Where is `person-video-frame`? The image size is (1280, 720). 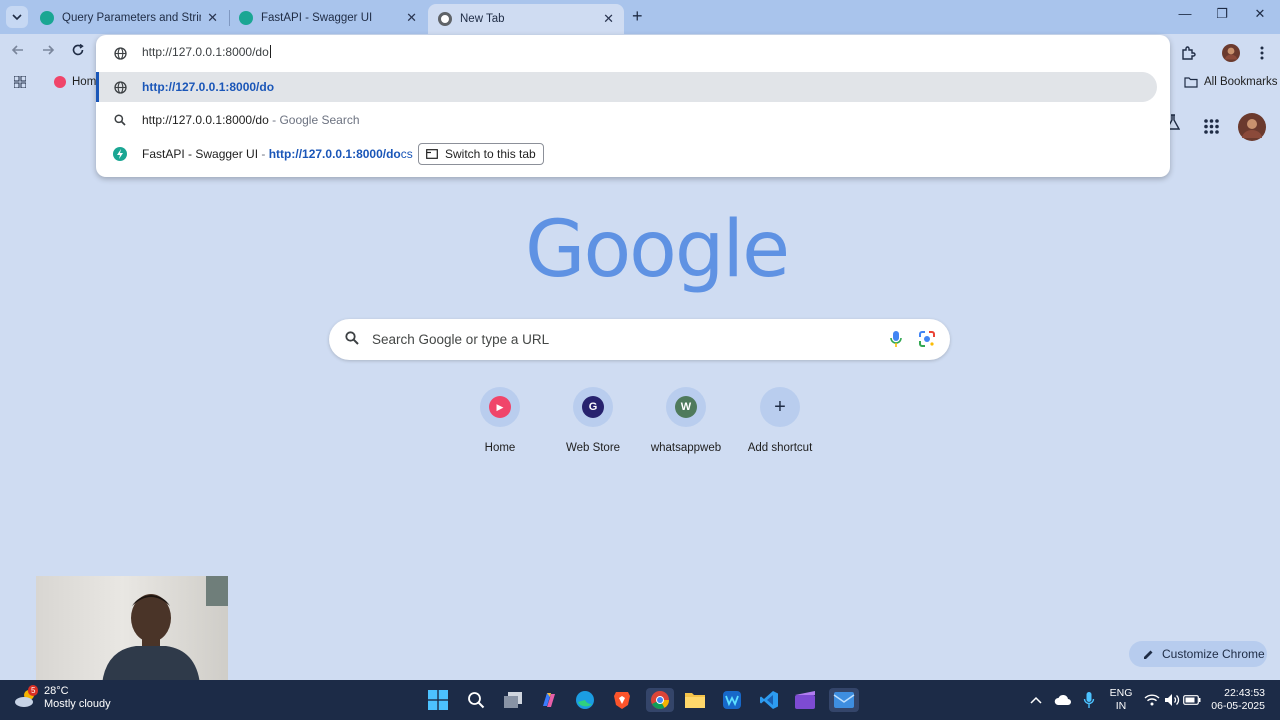 person-video-frame is located at coordinates (165, 630).